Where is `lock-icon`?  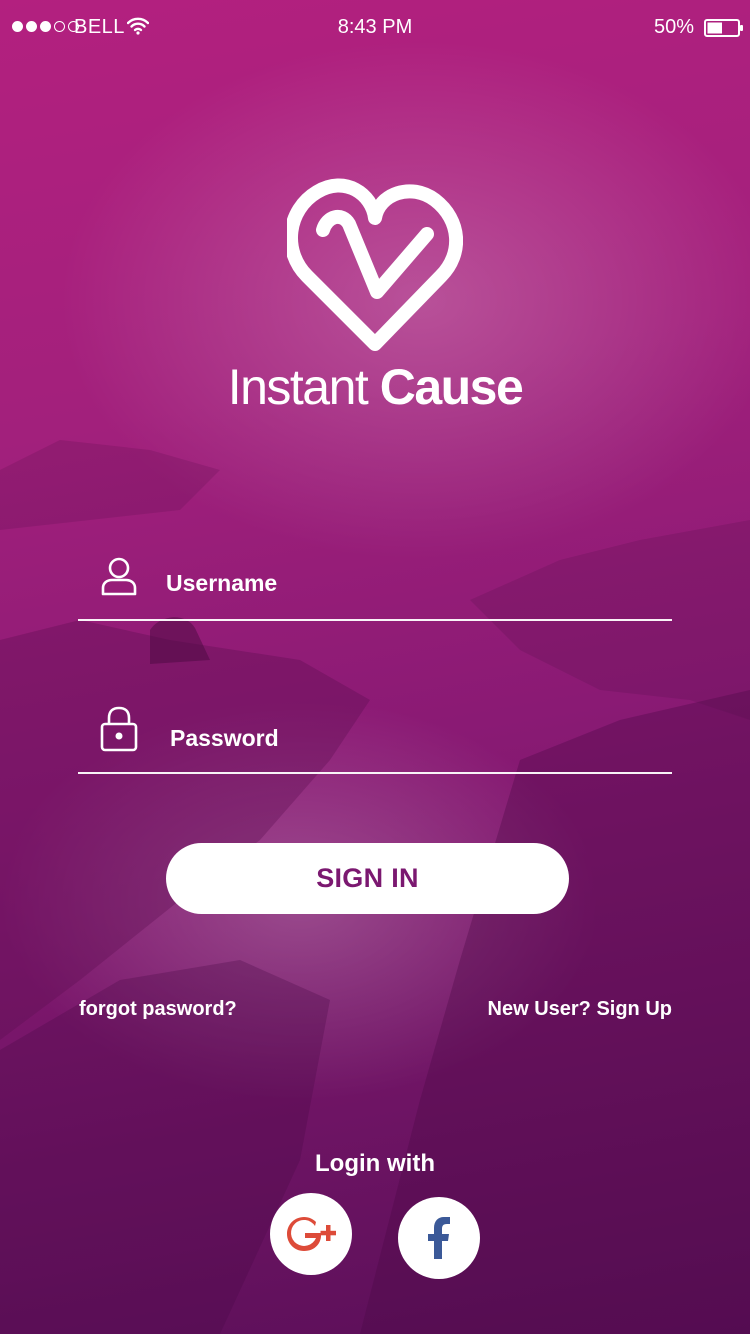
lock-icon is located at coordinates (119, 729).